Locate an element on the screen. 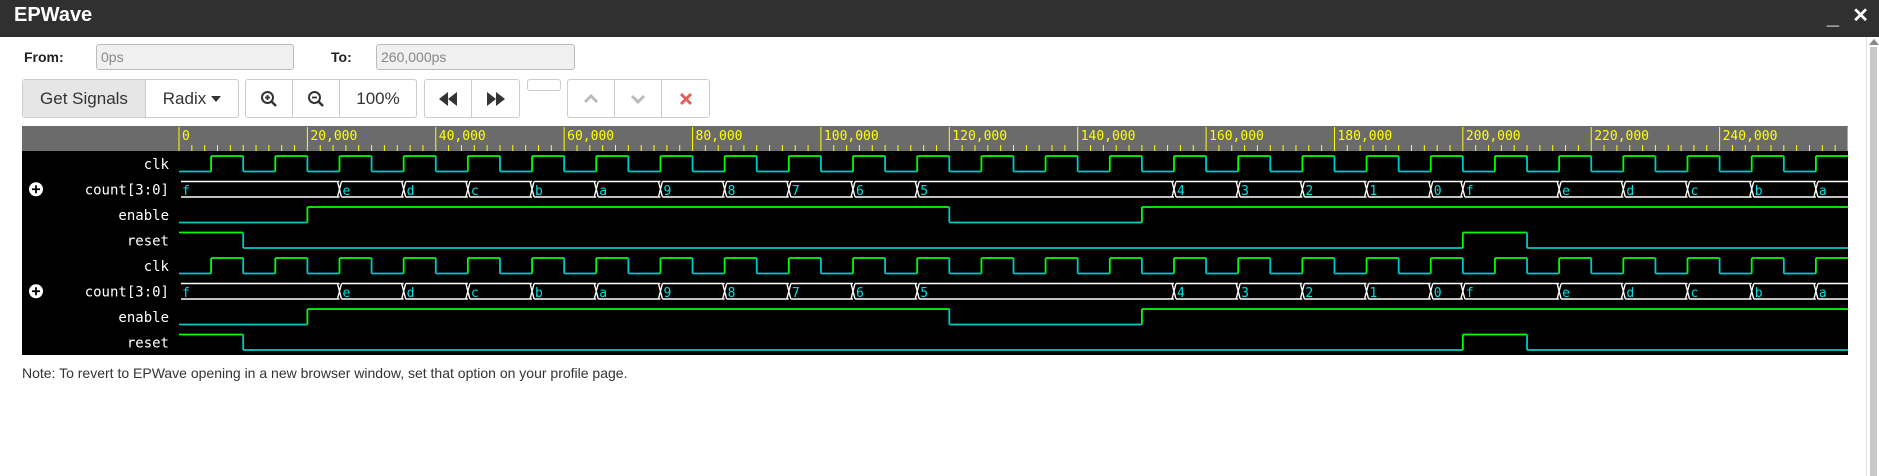  ruler-label: 240,000 is located at coordinates (1750, 136).